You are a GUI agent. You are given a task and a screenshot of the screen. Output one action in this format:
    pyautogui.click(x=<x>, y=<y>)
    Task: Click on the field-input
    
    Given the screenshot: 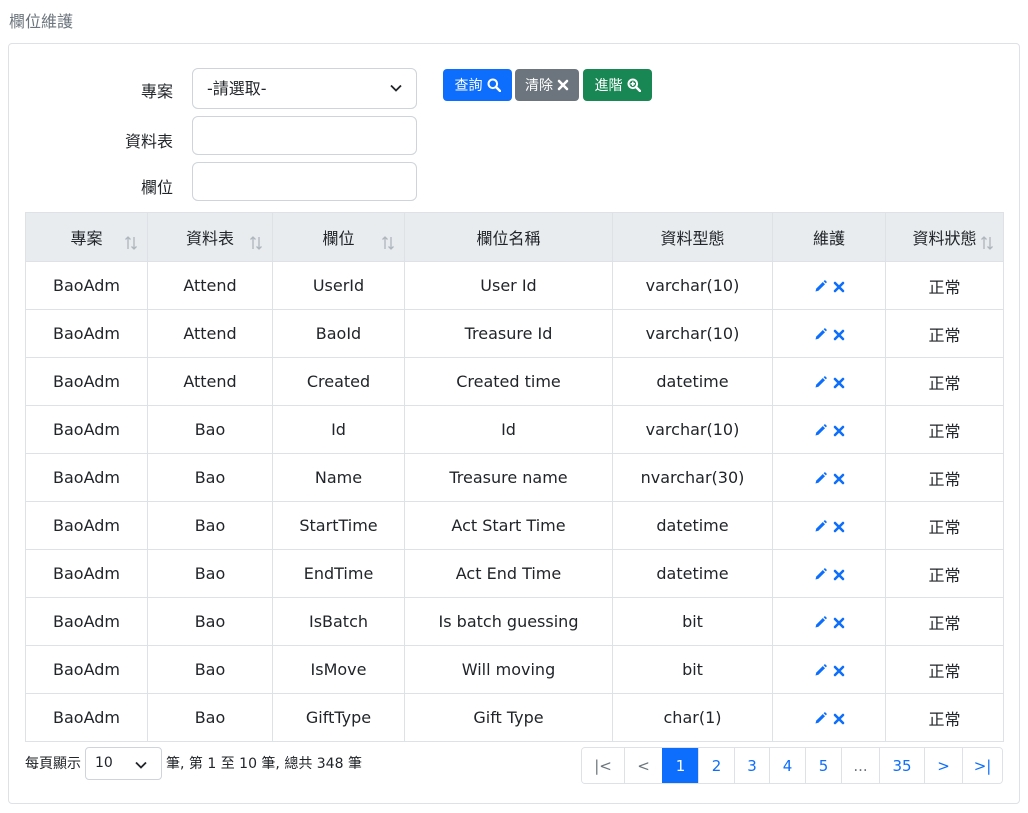 What is the action you would take?
    pyautogui.click(x=304, y=181)
    